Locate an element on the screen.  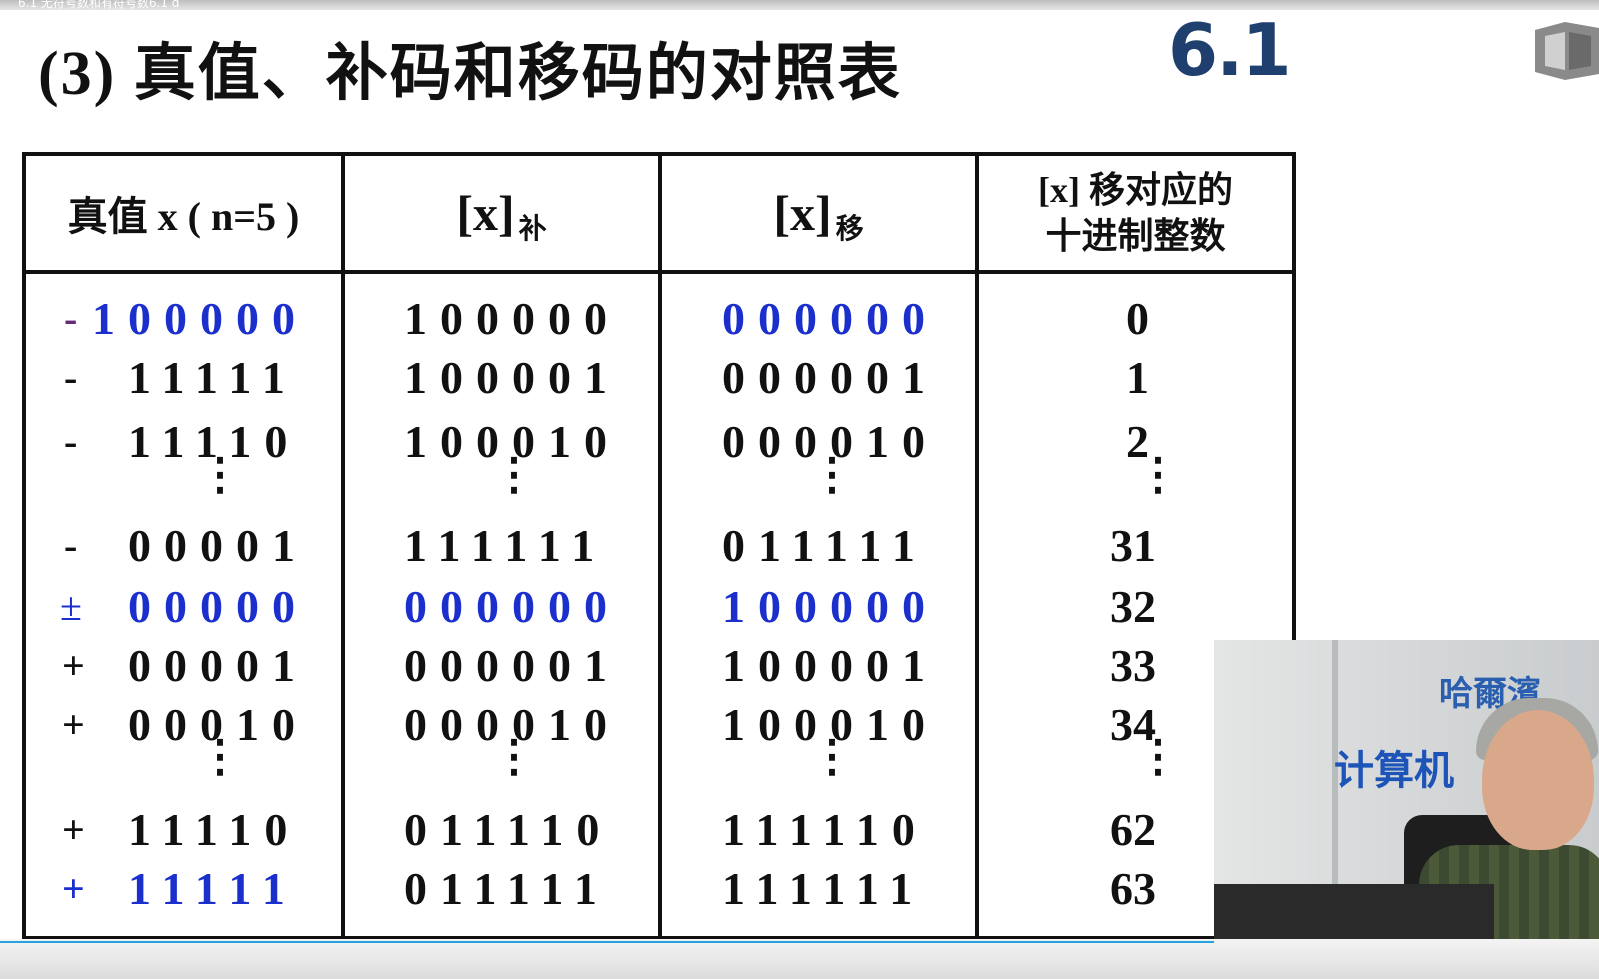
decimal-cell: 0 is located at coordinates (1137, 318).